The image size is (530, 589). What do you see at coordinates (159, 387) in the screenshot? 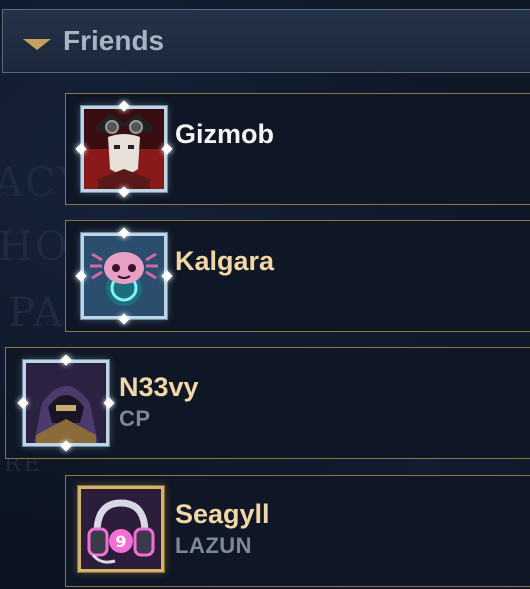
I see `friend-name: N33vy` at bounding box center [159, 387].